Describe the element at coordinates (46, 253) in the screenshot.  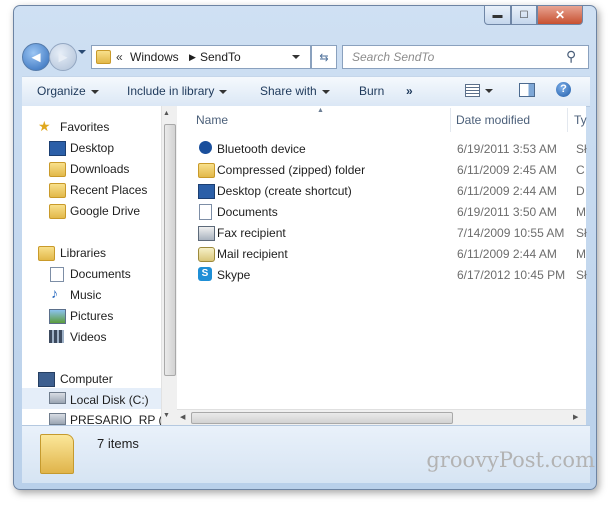
I see `libraries-icon` at that location.